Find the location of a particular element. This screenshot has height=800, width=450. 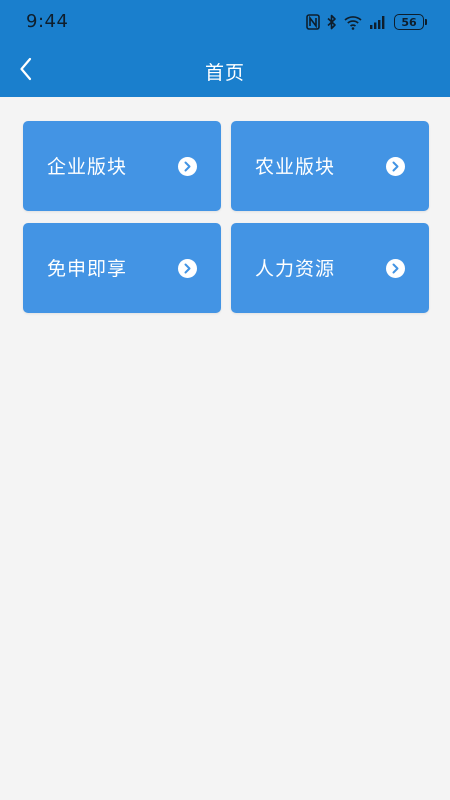

battery-level: 56 is located at coordinates (409, 22).